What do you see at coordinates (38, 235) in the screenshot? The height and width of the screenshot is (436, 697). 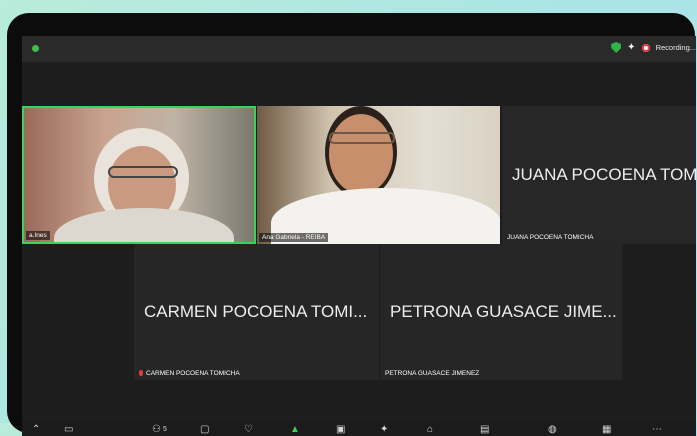 I see `participant-name-tag: a.Ines` at bounding box center [38, 235].